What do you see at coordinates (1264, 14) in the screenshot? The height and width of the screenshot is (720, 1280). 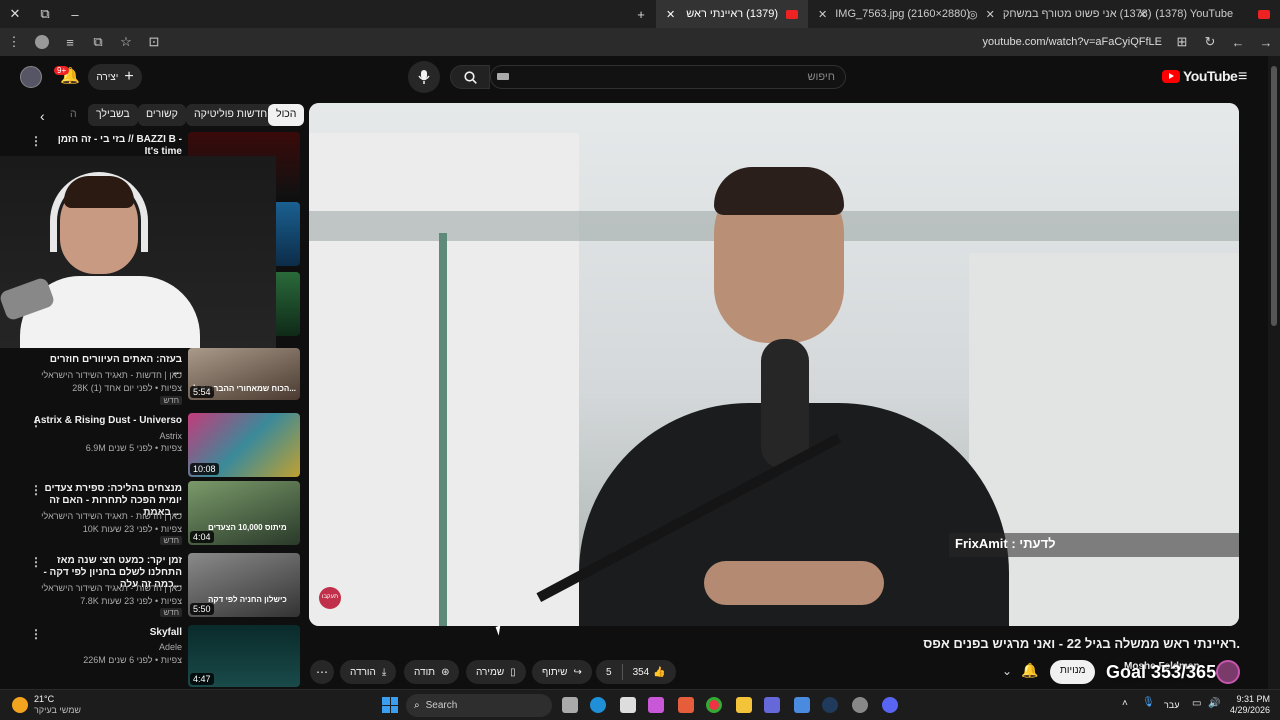 I see `youtube-favicon-icon` at bounding box center [1264, 14].